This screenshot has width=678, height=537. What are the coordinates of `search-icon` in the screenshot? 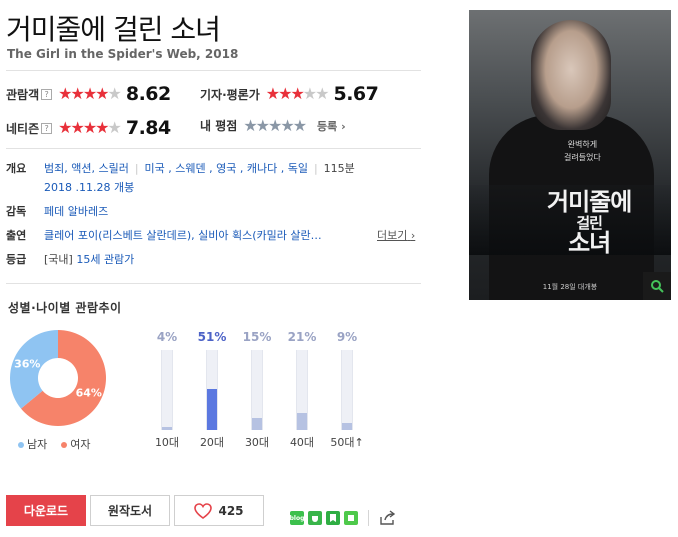 It's located at (657, 286).